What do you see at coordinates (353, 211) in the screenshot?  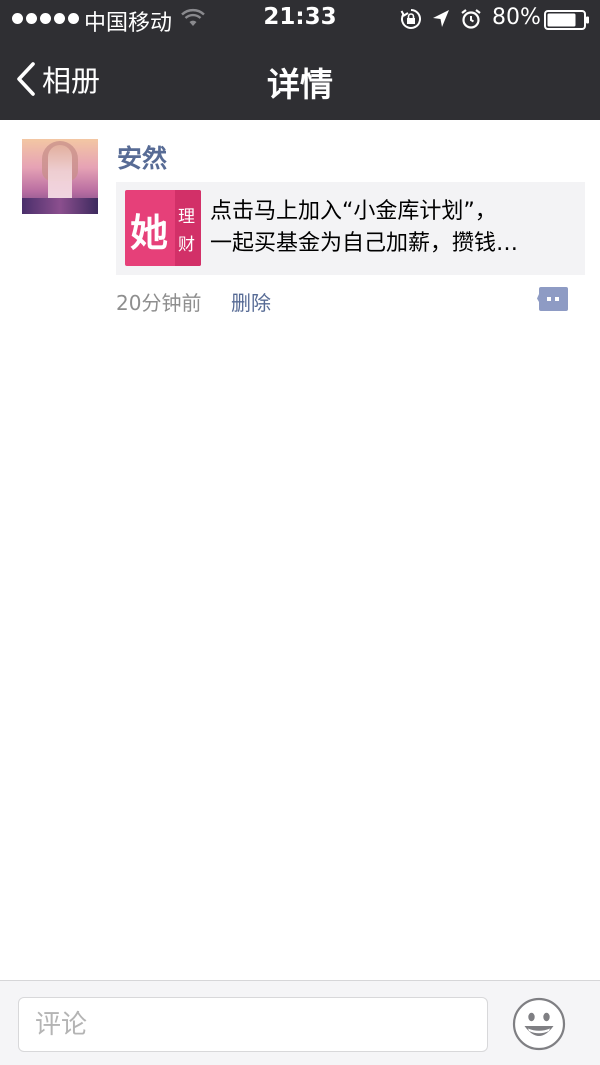 I see `shared-link-title-line1: 点击马上加入“小金库计划”，` at bounding box center [353, 211].